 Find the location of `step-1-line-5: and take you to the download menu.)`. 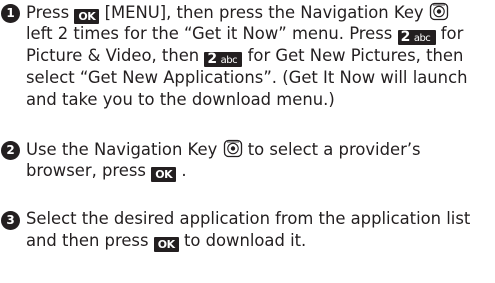

step-1-line-5: and take you to the download menu.) is located at coordinates (180, 99).